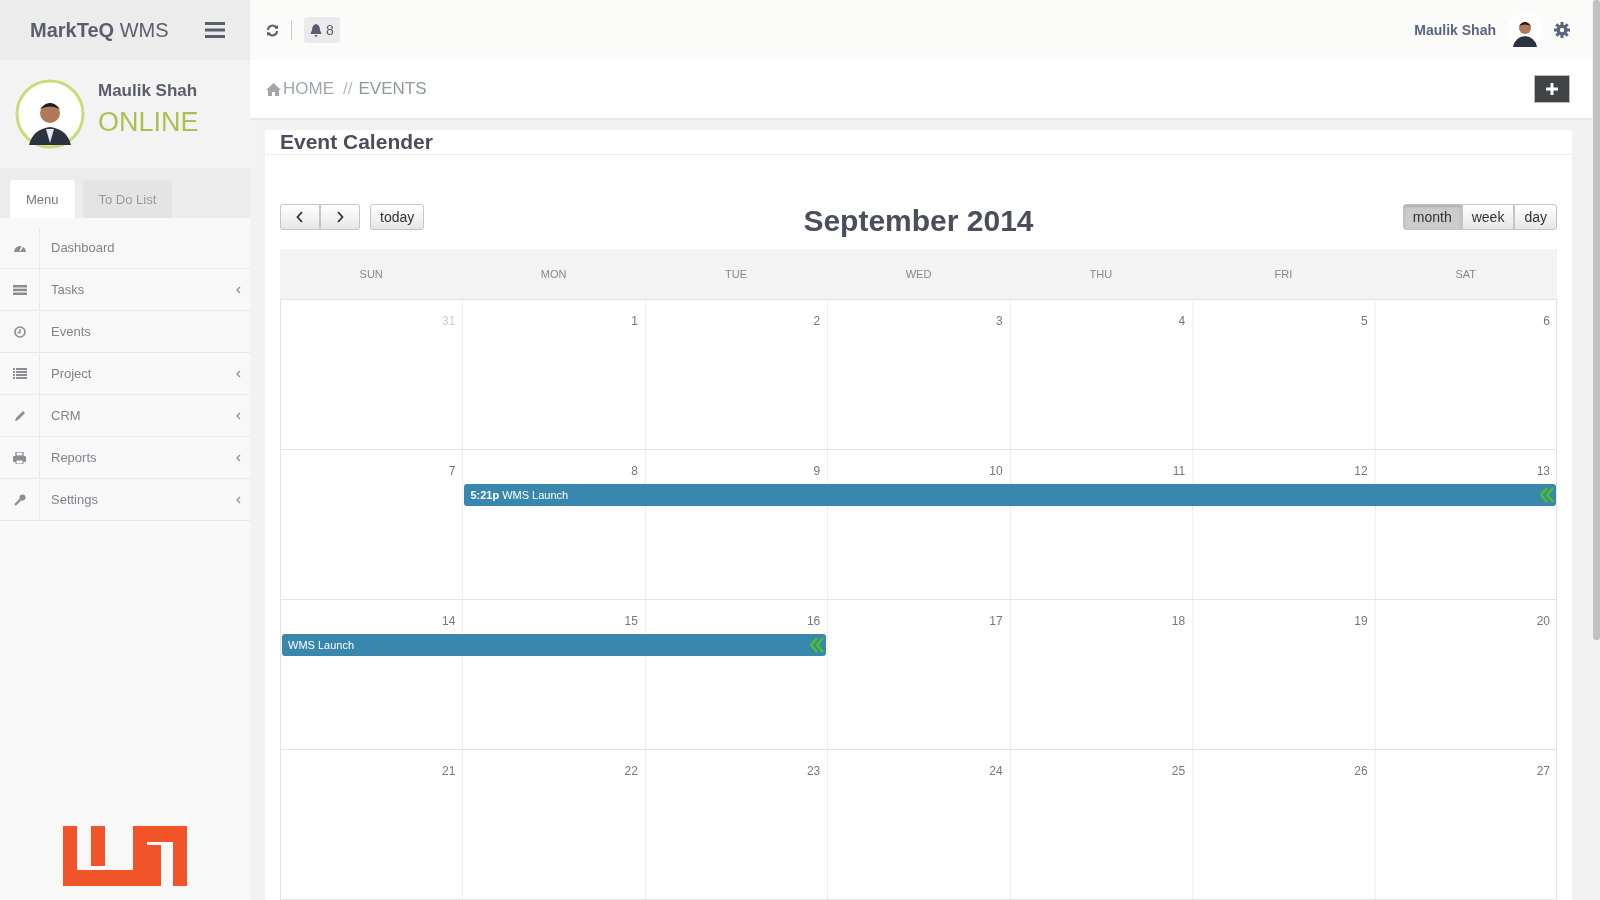 This screenshot has width=1600, height=900. What do you see at coordinates (554, 645) in the screenshot?
I see `event-bar: WMS Launch` at bounding box center [554, 645].